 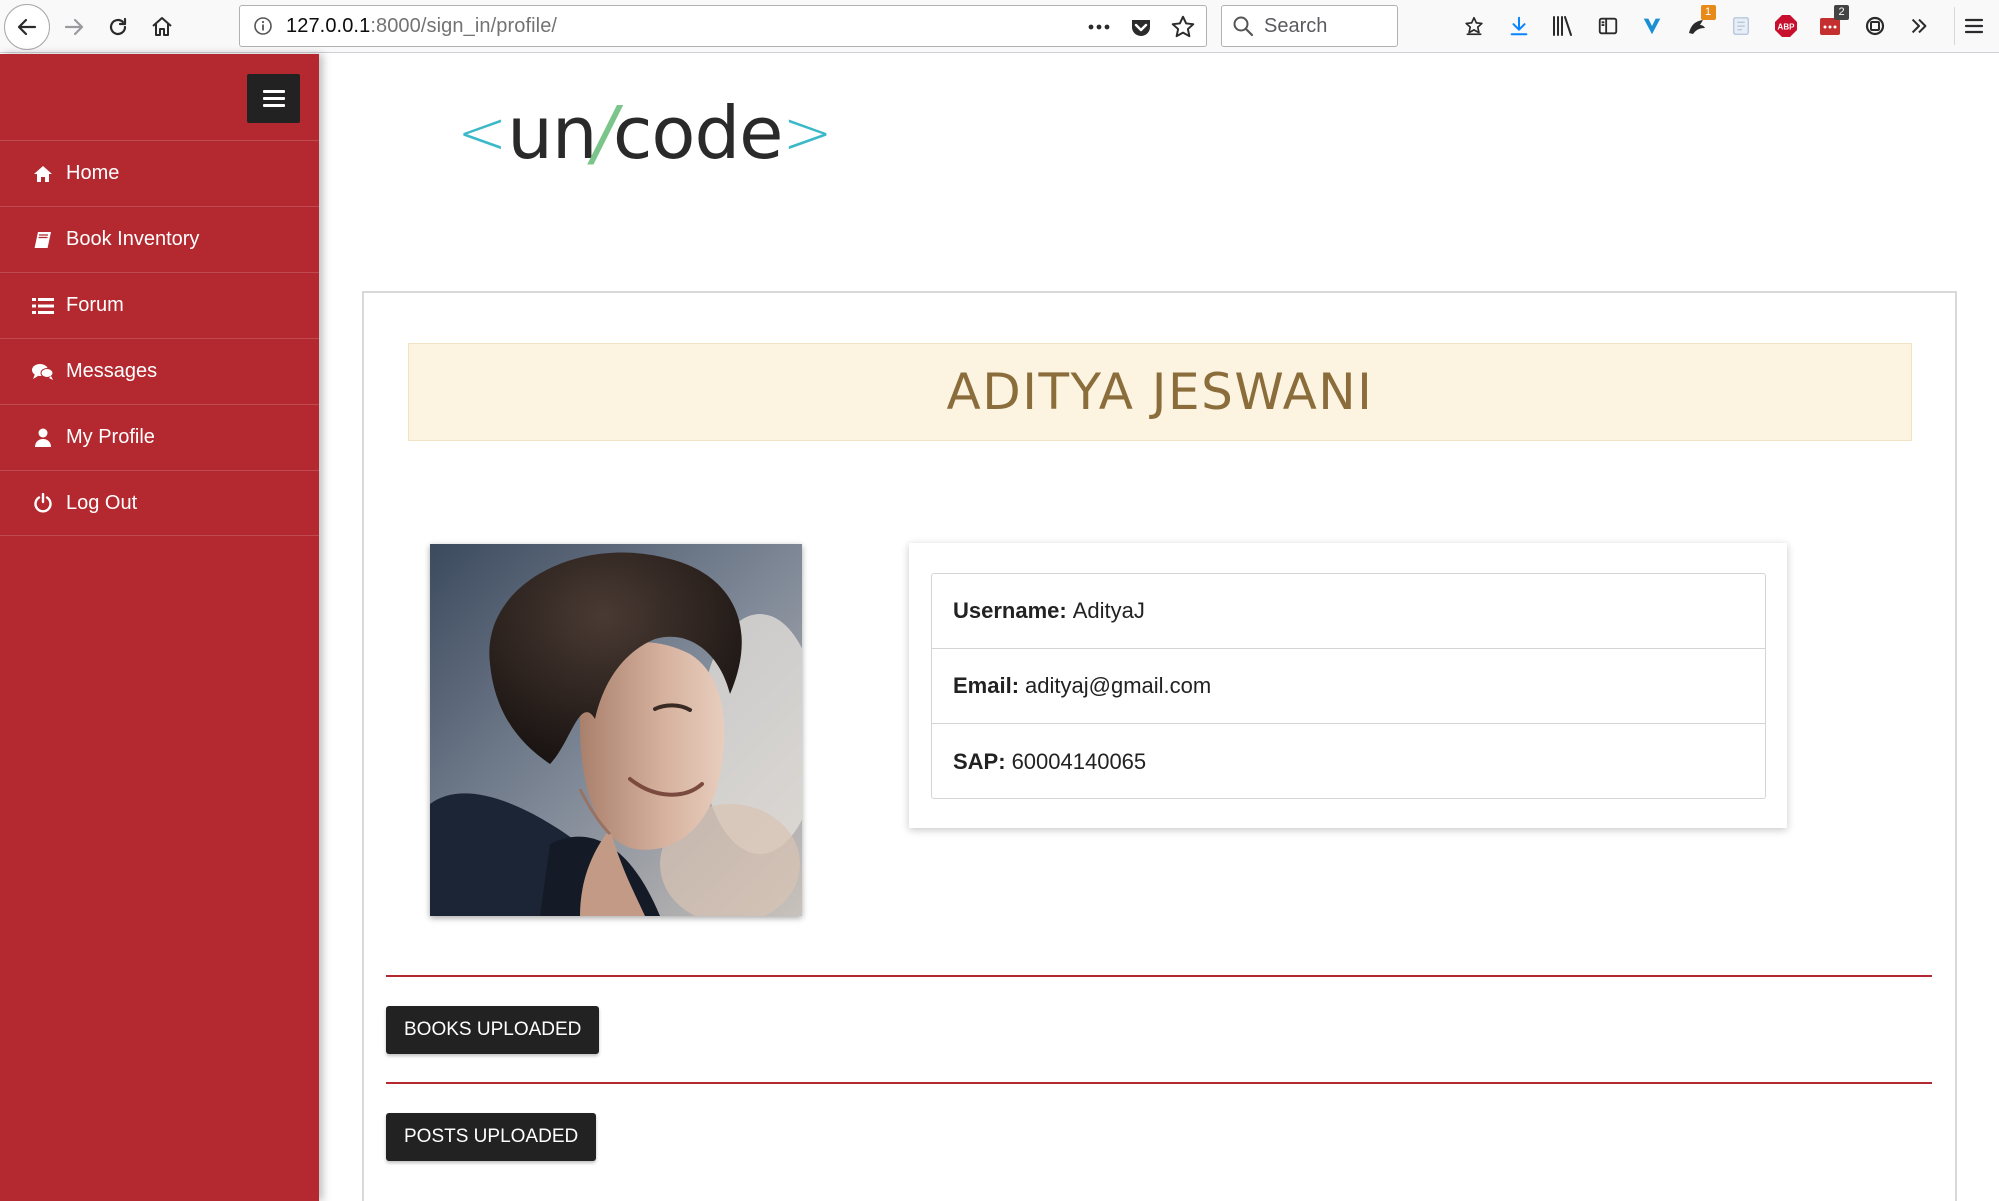 What do you see at coordinates (1608, 26) in the screenshot?
I see `sidebar-icon` at bounding box center [1608, 26].